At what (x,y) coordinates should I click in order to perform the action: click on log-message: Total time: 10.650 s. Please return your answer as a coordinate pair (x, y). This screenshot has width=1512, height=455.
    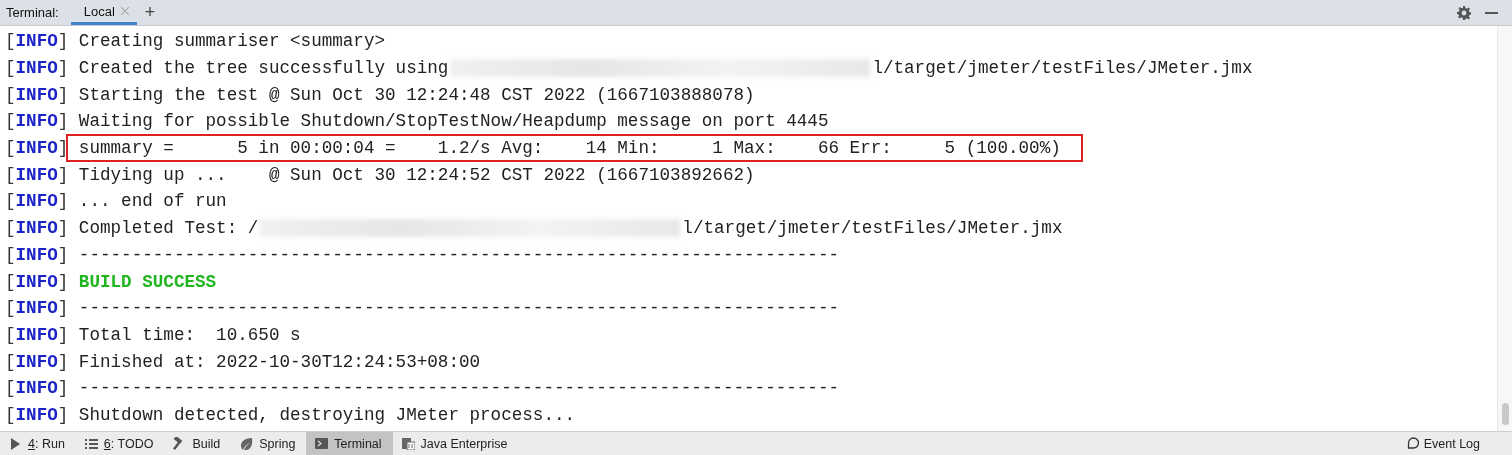
    Looking at the image, I should click on (189, 334).